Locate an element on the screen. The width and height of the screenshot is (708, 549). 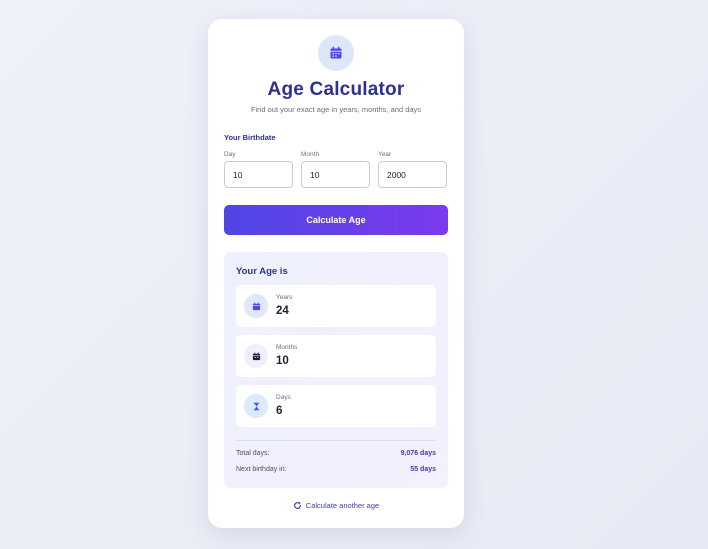
year-field: Year is located at coordinates (412, 169).